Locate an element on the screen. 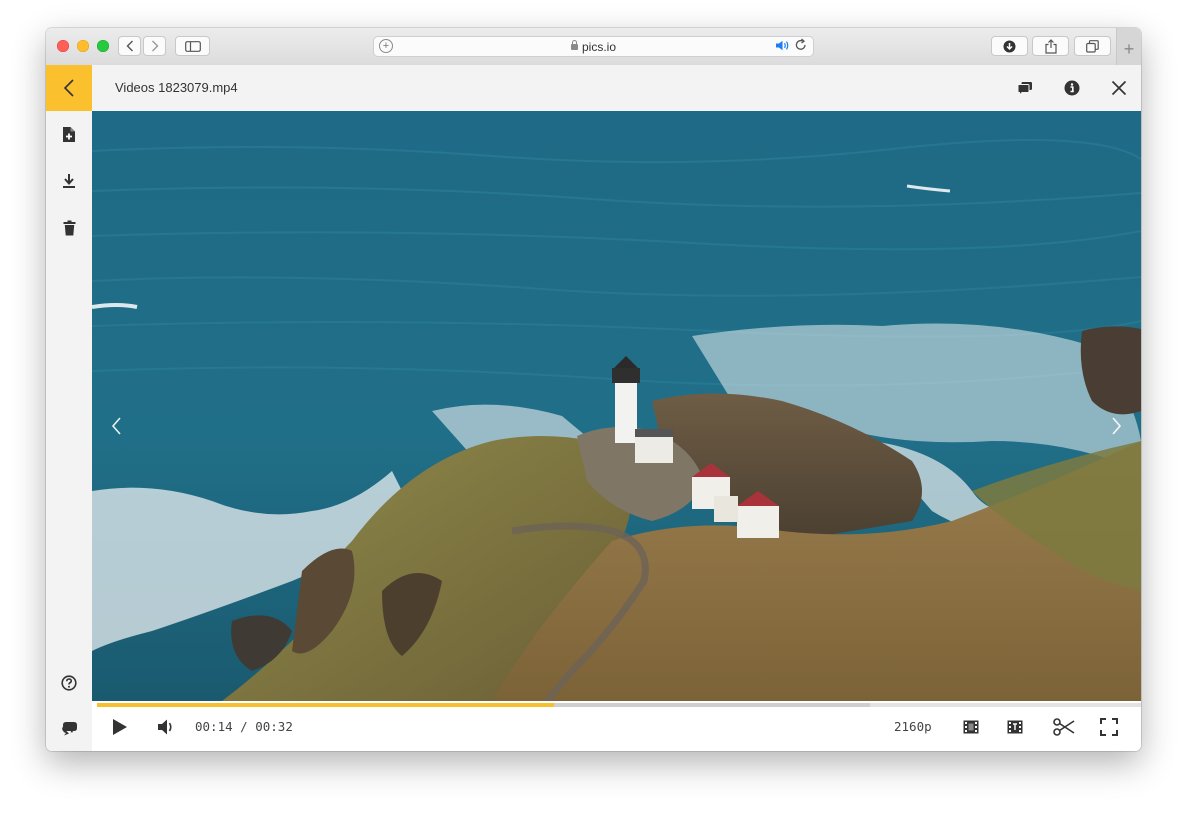 Image resolution: width=1186 pixels, height=815 pixels. trash-icon is located at coordinates (69, 228).